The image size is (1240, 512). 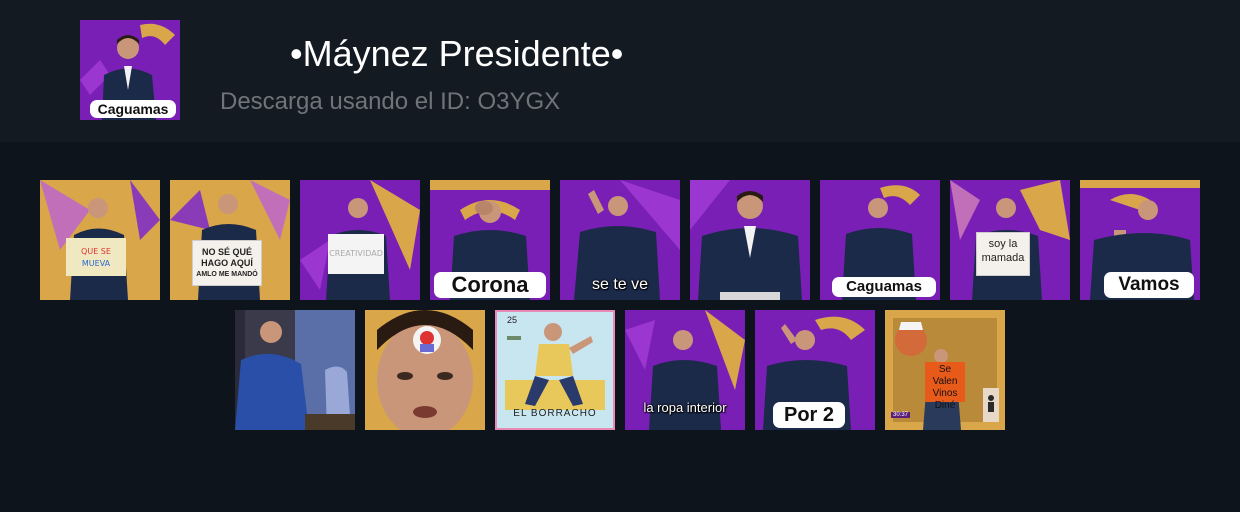 I want to click on sticker-caguamas: Caguamas, so click(x=880, y=240).